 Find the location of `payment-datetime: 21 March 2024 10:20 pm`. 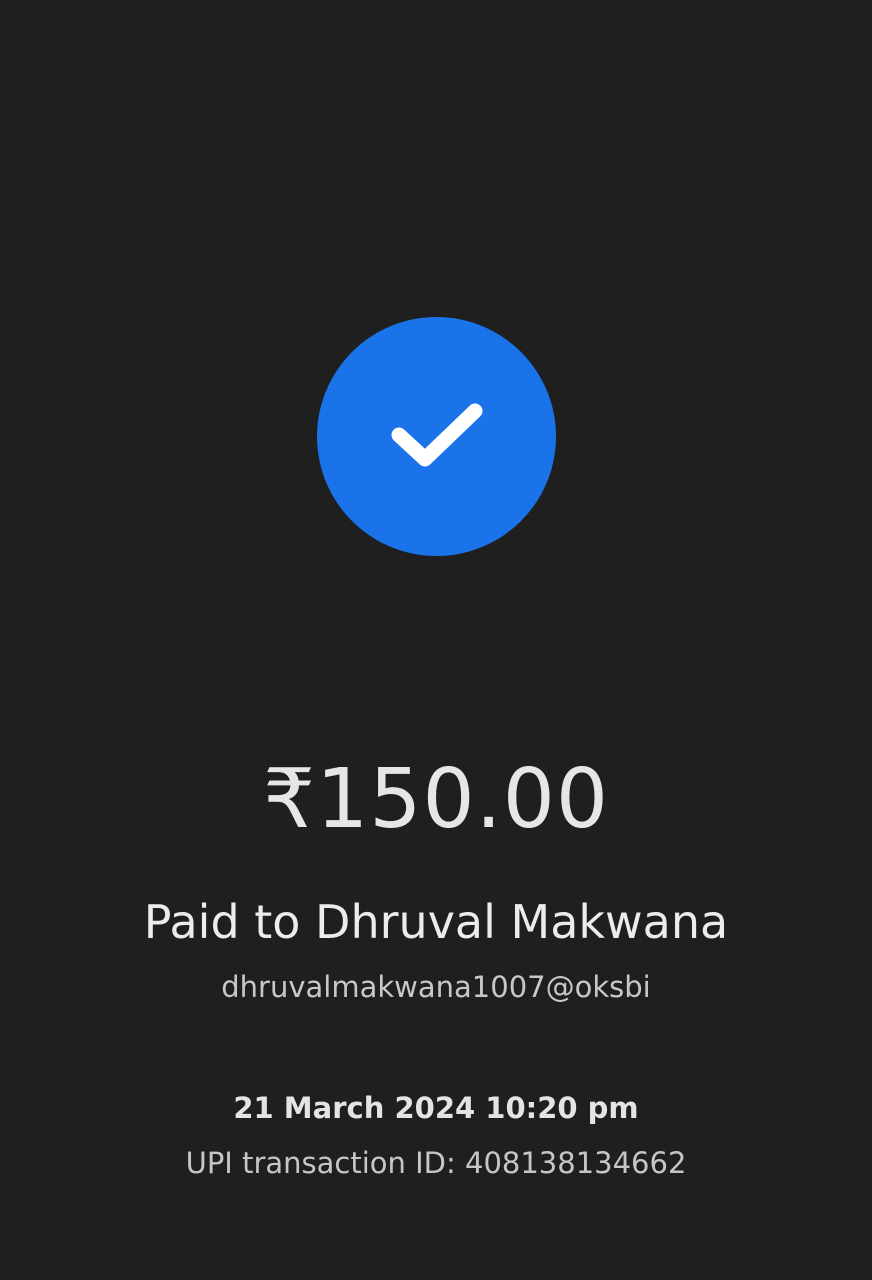

payment-datetime: 21 March 2024 10:20 pm is located at coordinates (436, 1108).